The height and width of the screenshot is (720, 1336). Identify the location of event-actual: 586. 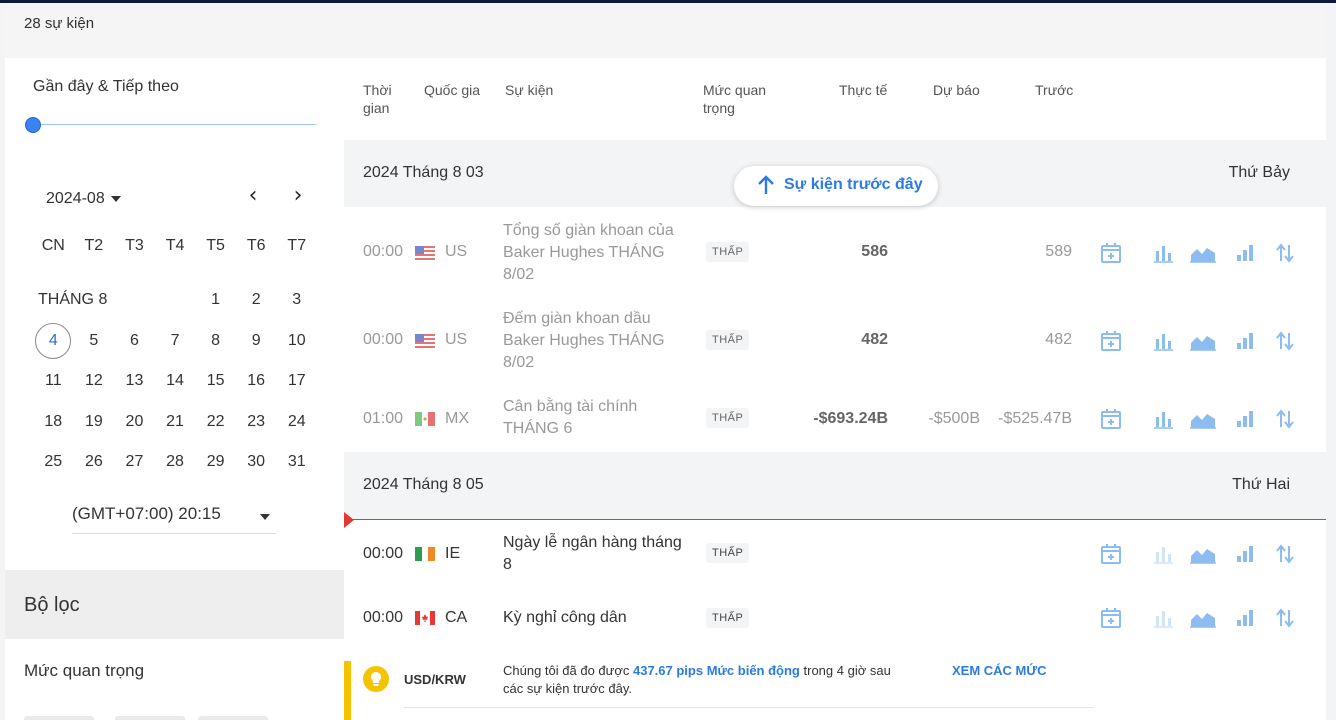
(874, 251).